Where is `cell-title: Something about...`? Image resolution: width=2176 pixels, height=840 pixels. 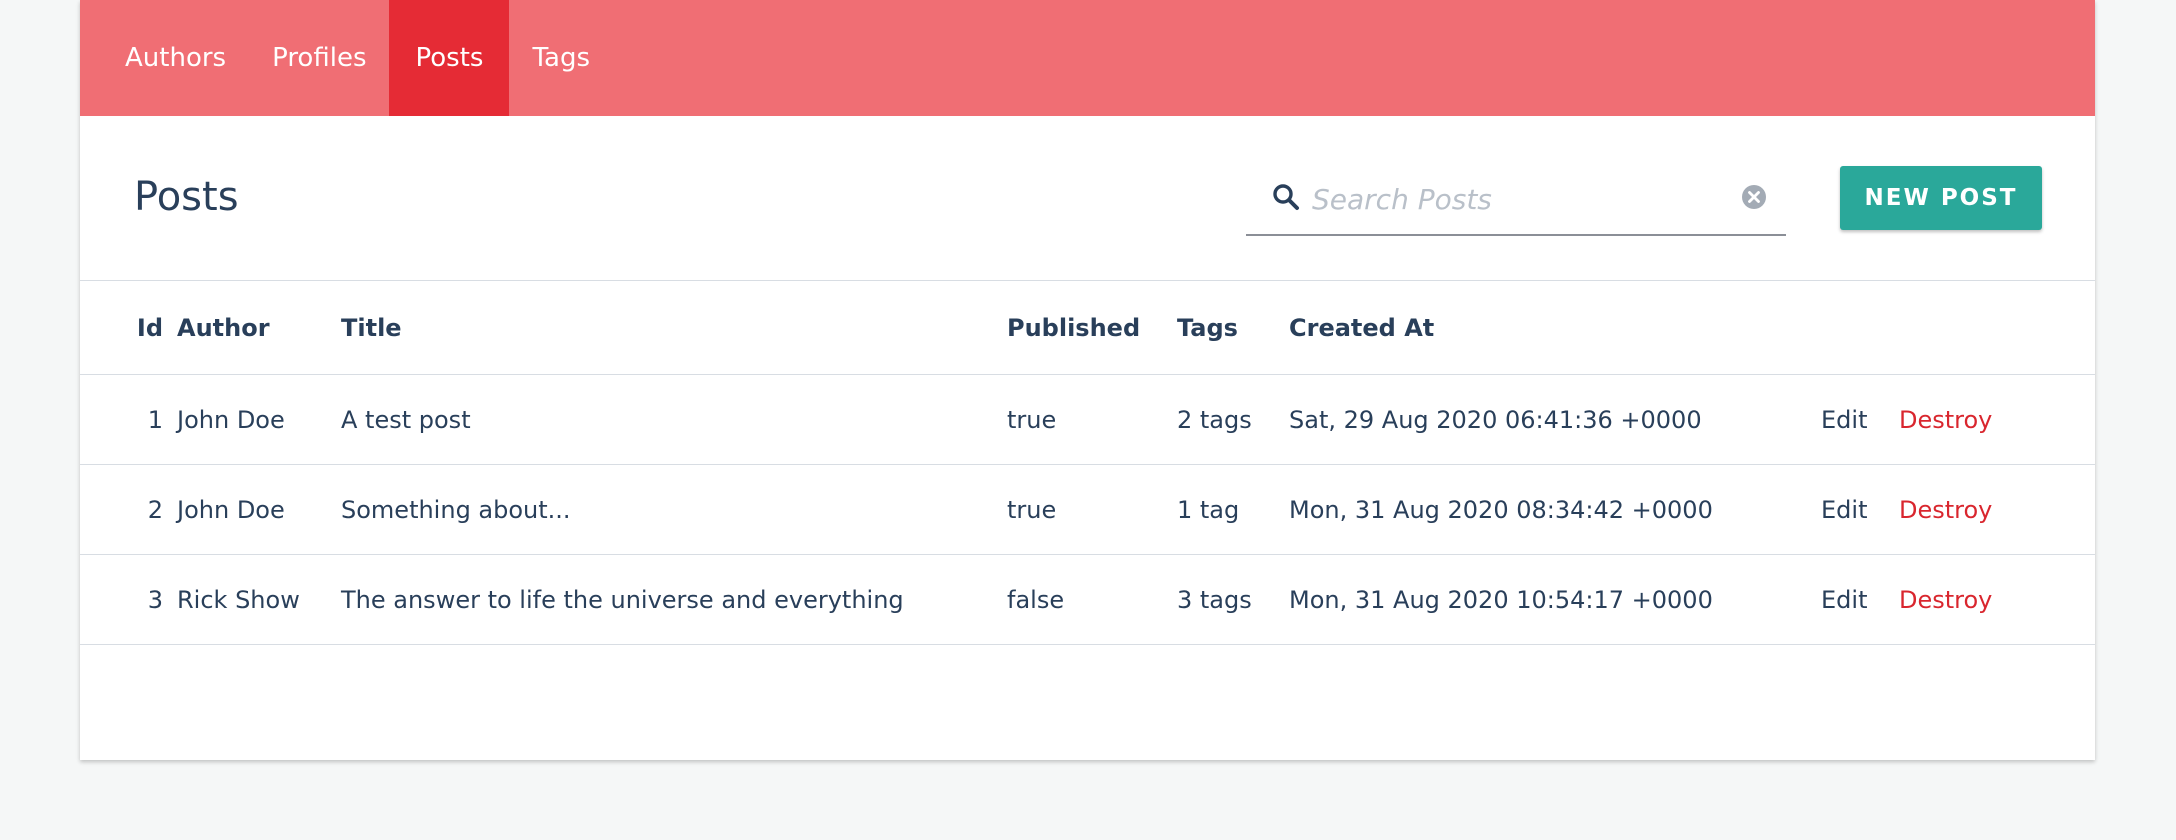 cell-title: Something about... is located at coordinates (456, 509).